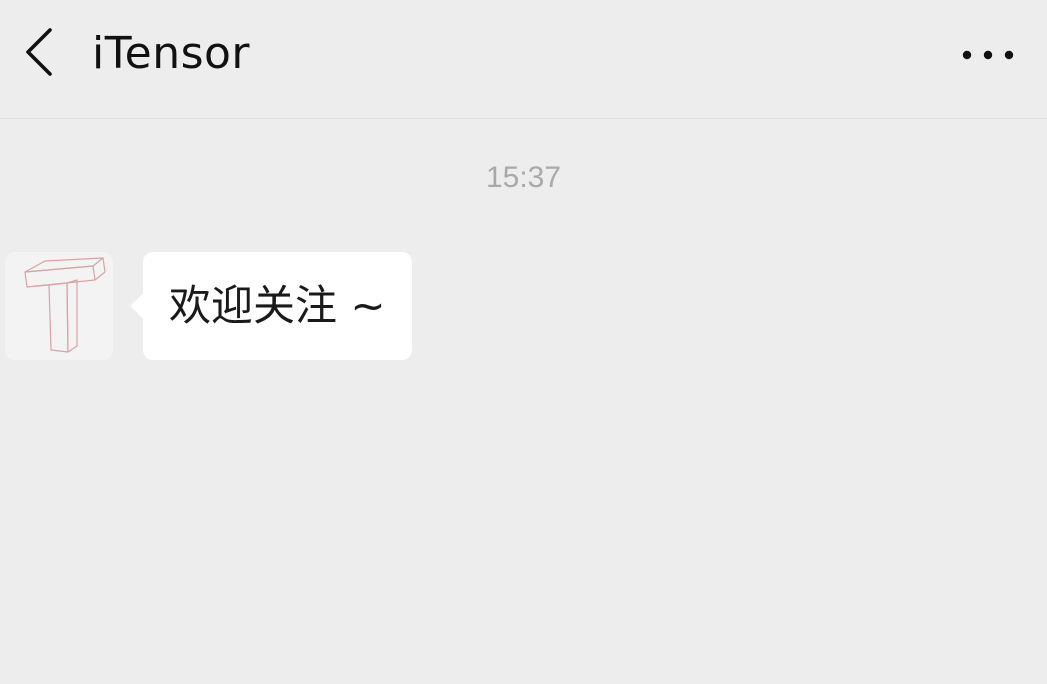 The image size is (1047, 684). I want to click on sender-avatar, so click(59, 306).